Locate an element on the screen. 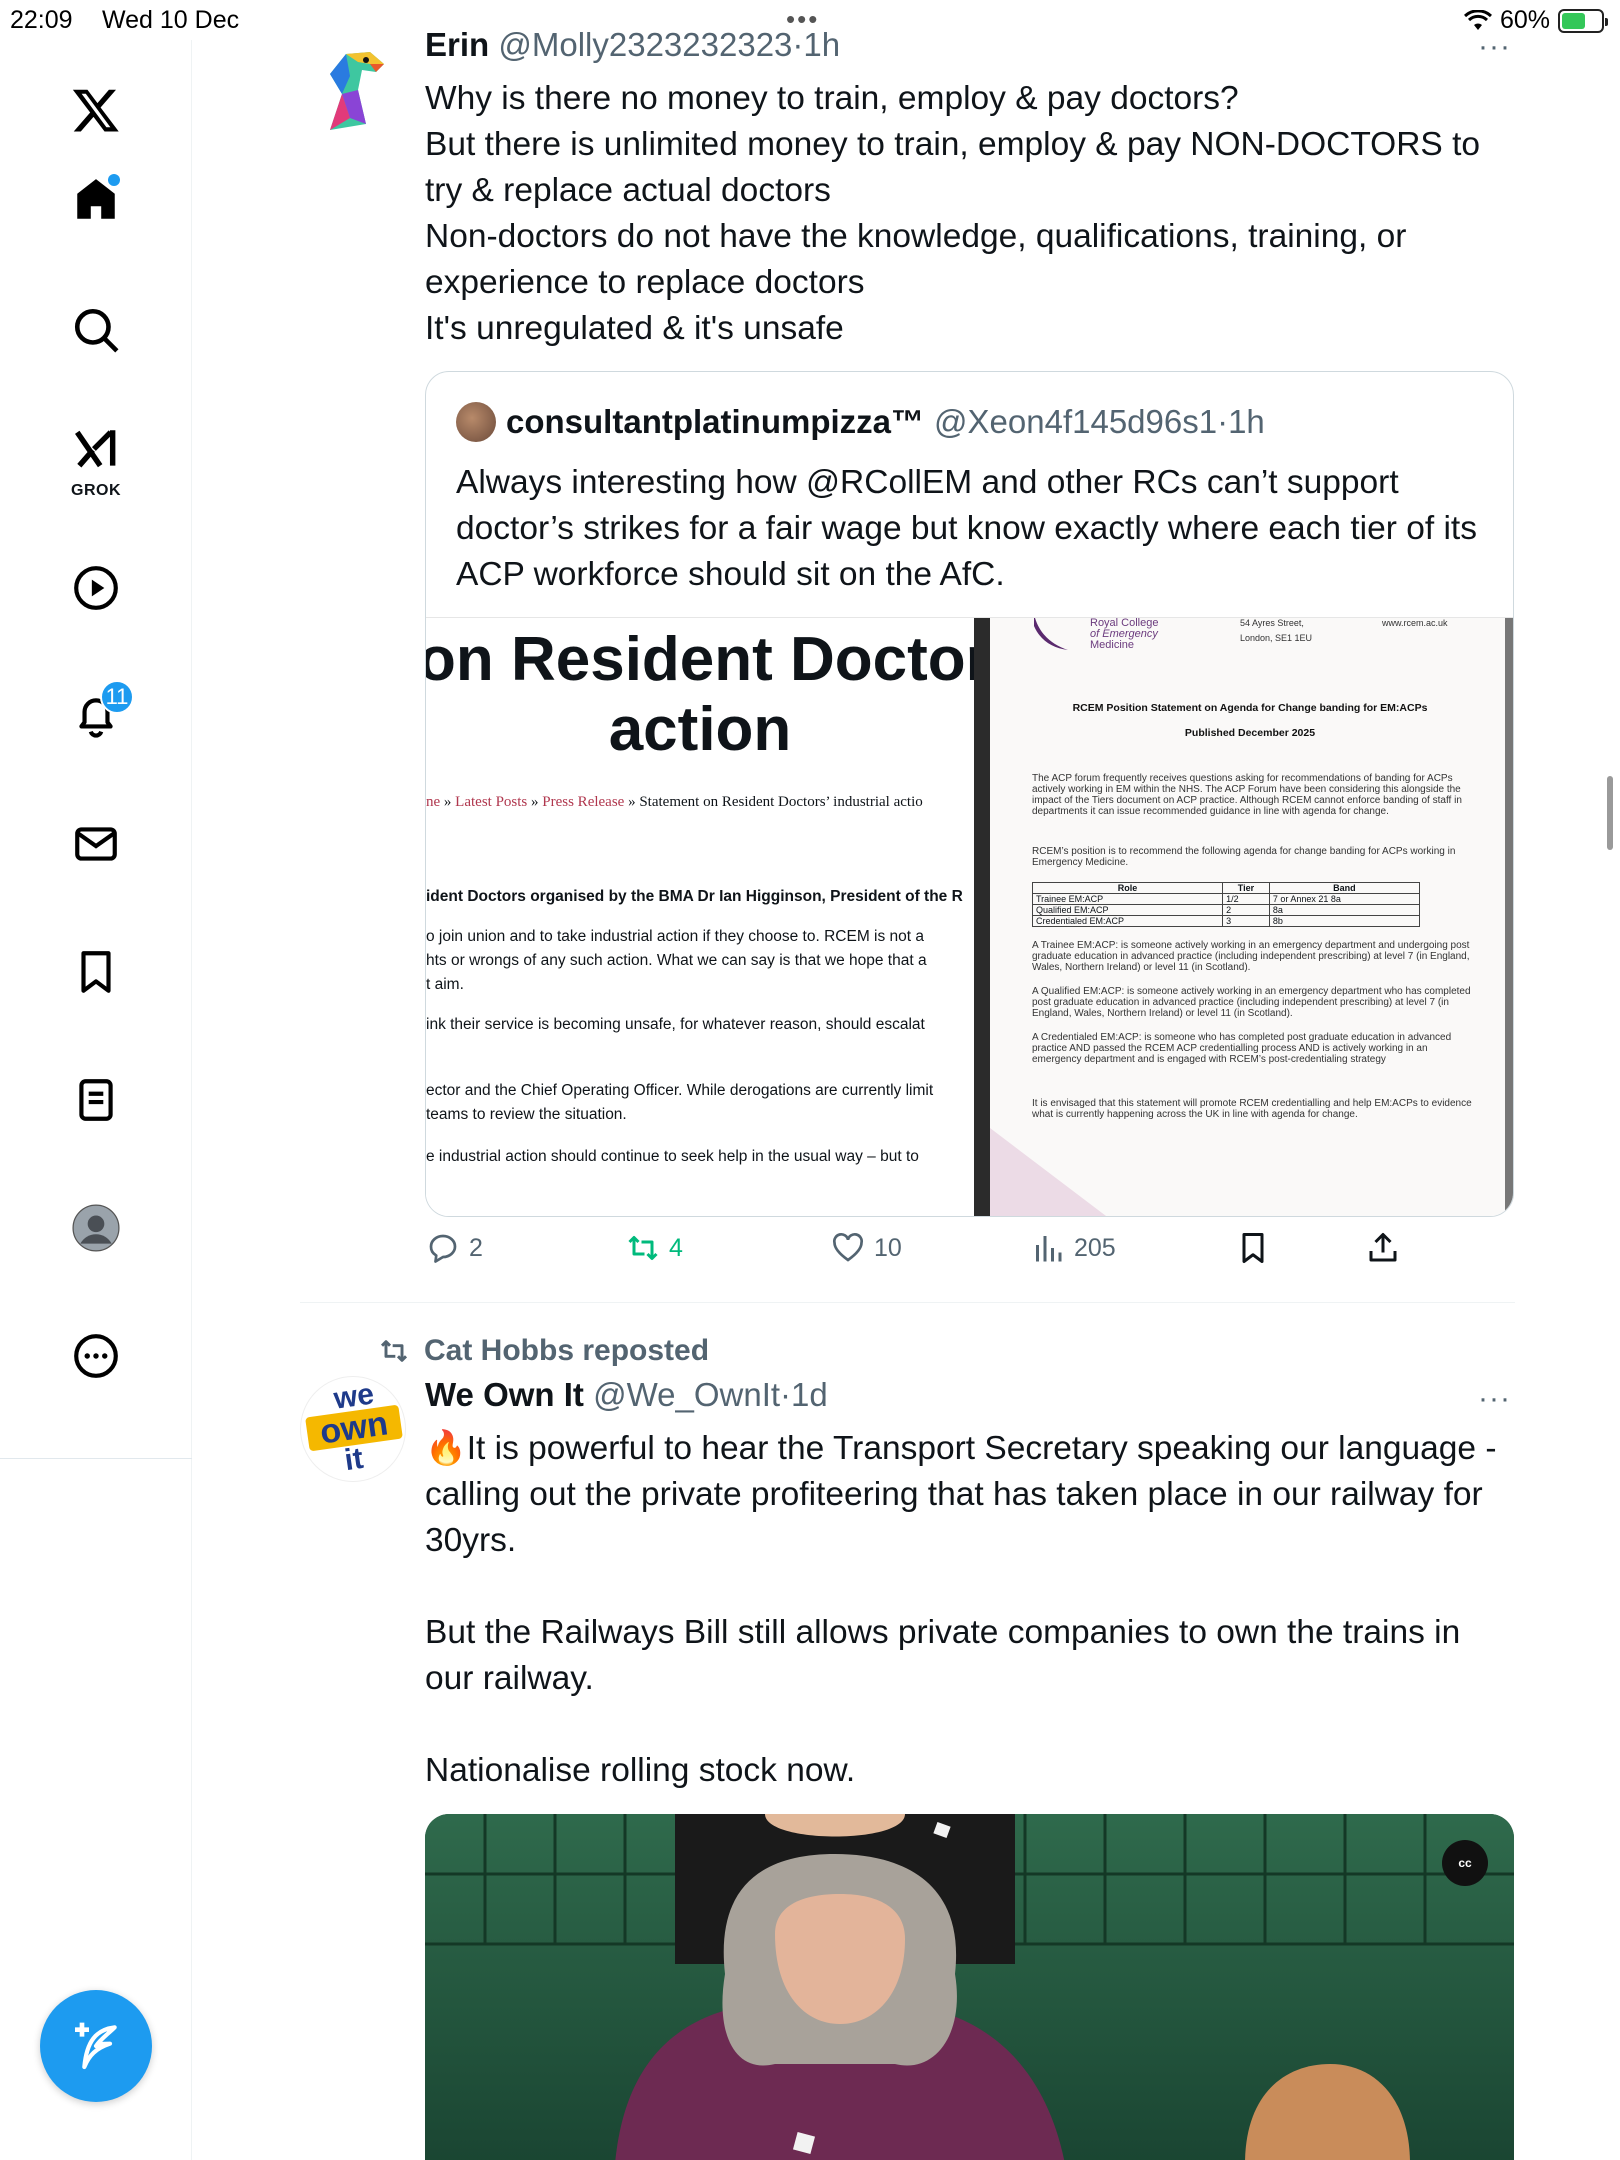 This screenshot has width=1620, height=2160. list-icon is located at coordinates (96, 1100).